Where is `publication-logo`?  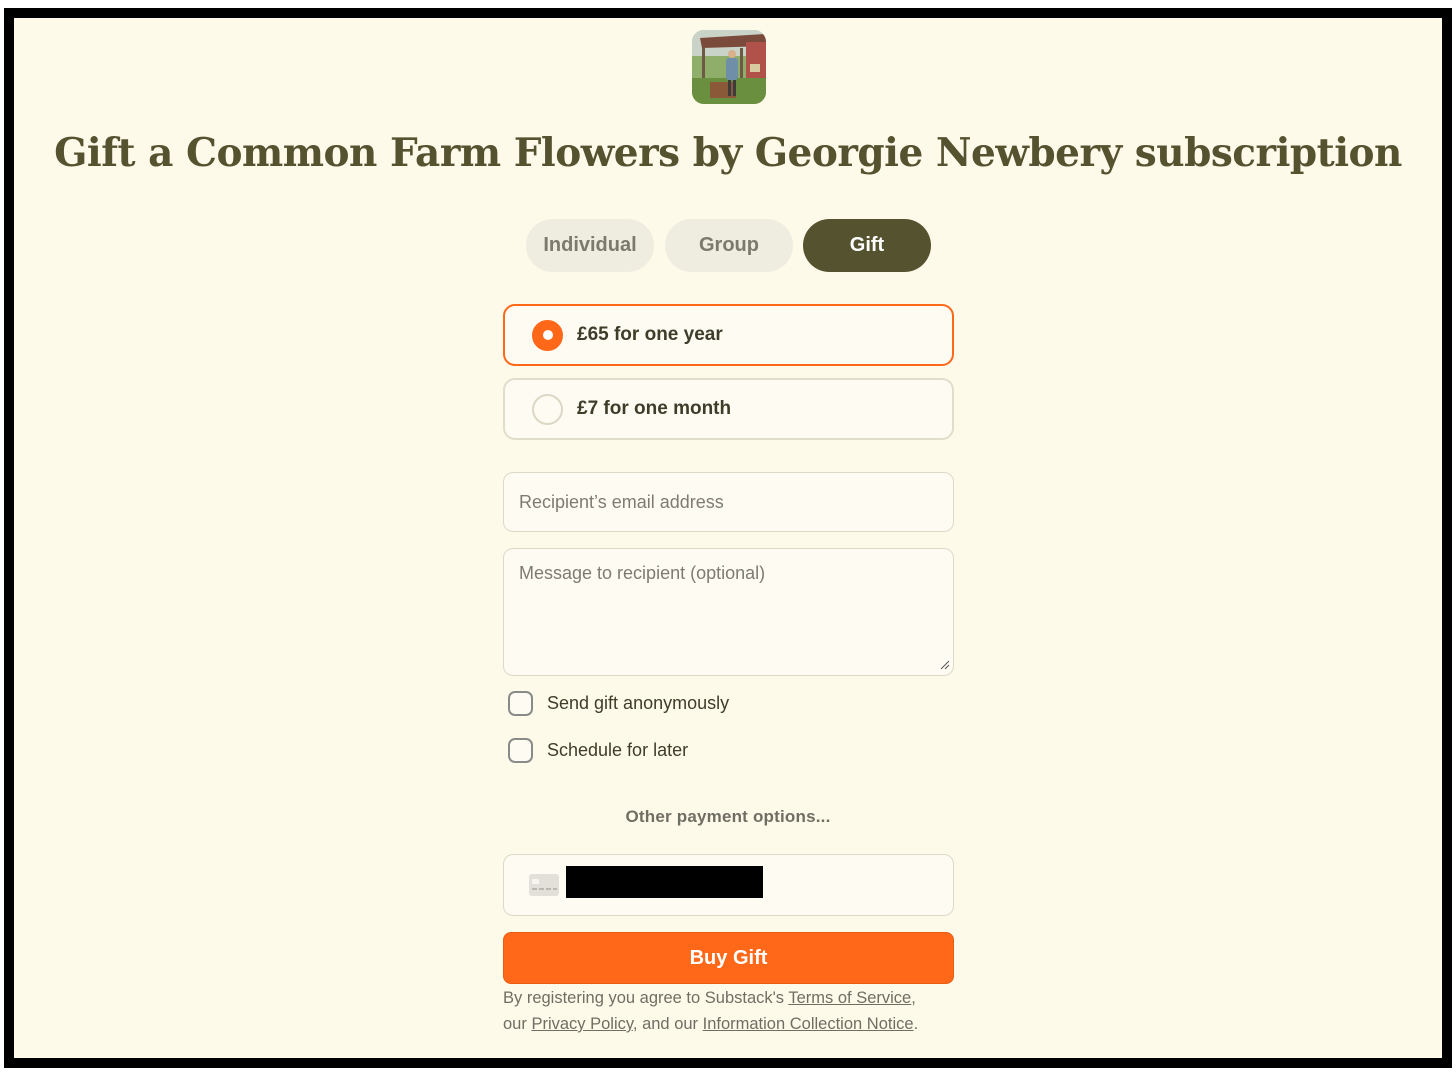 publication-logo is located at coordinates (729, 67).